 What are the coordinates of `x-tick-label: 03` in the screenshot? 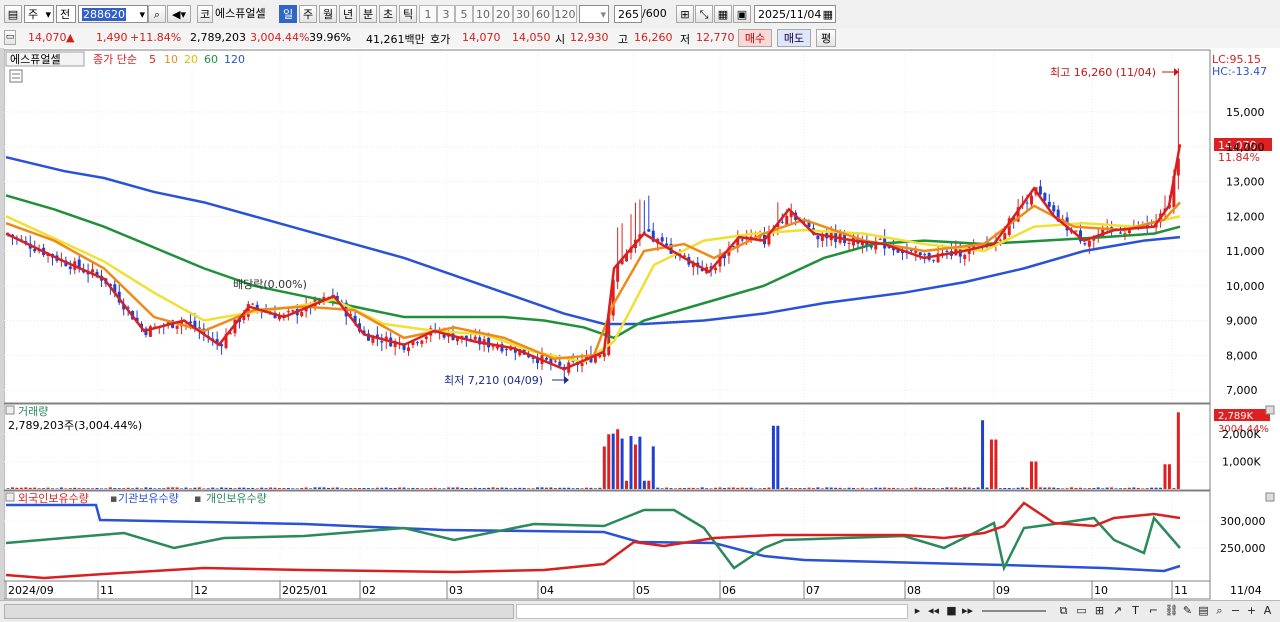 It's located at (456, 590).